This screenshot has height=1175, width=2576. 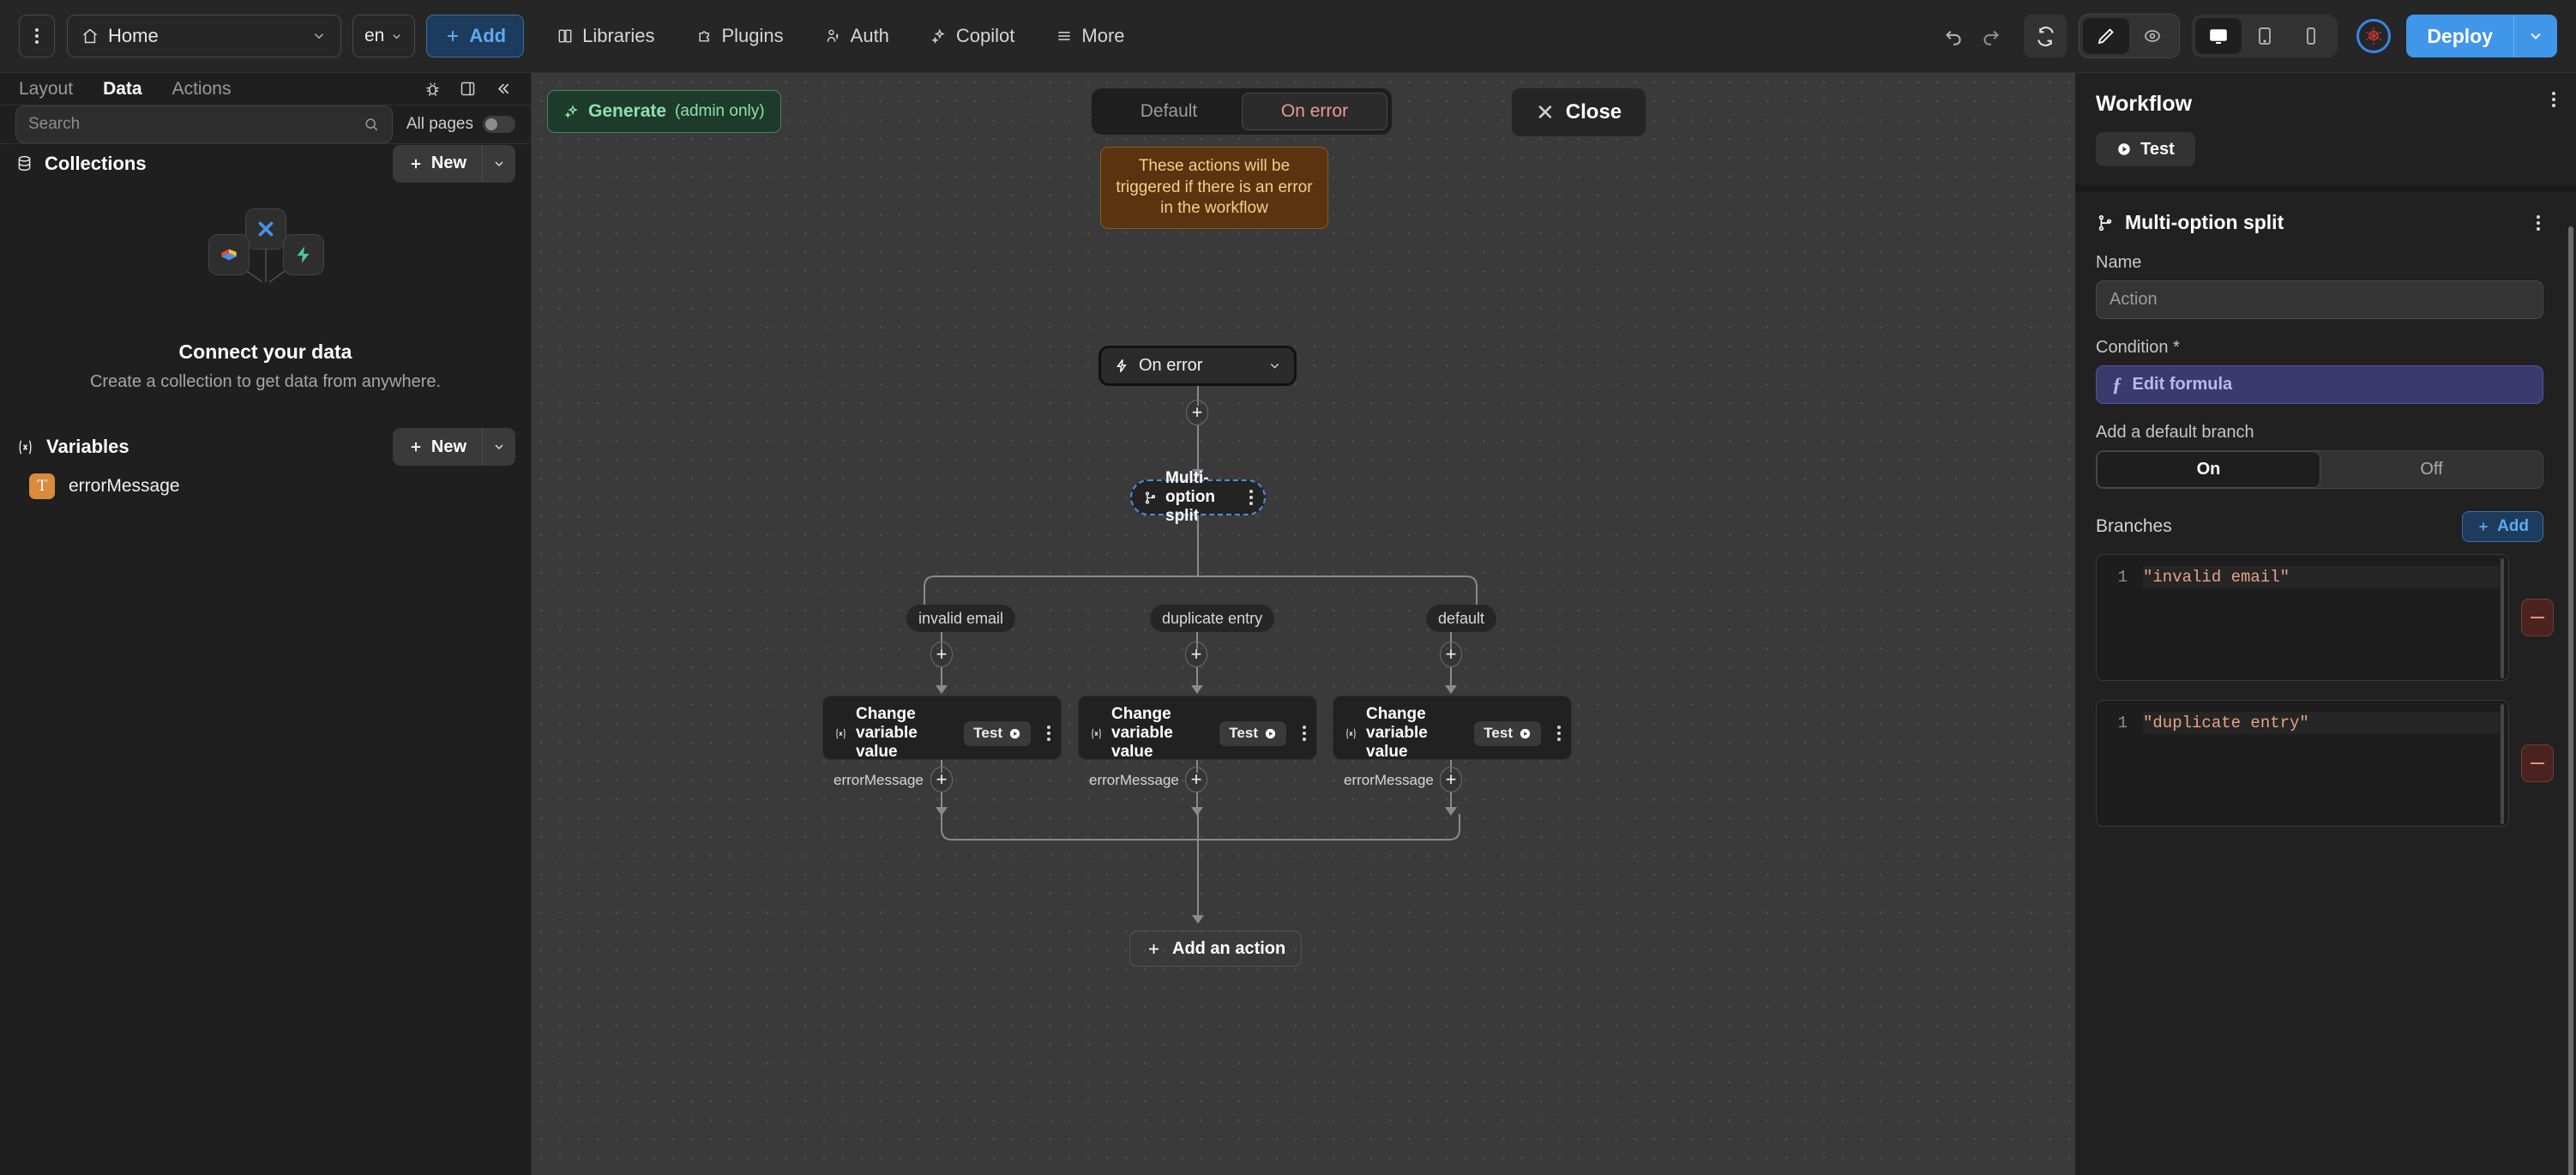 I want to click on add-step-button-b1b: +, so click(x=941, y=779).